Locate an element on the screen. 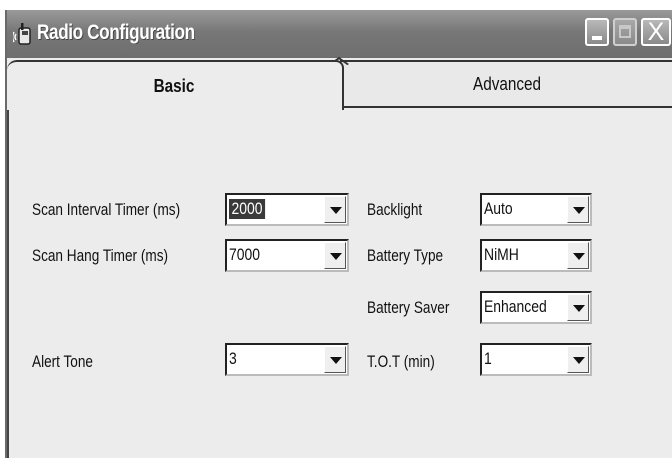 The width and height of the screenshot is (672, 458). tab-basic-label: Basic is located at coordinates (174, 85).